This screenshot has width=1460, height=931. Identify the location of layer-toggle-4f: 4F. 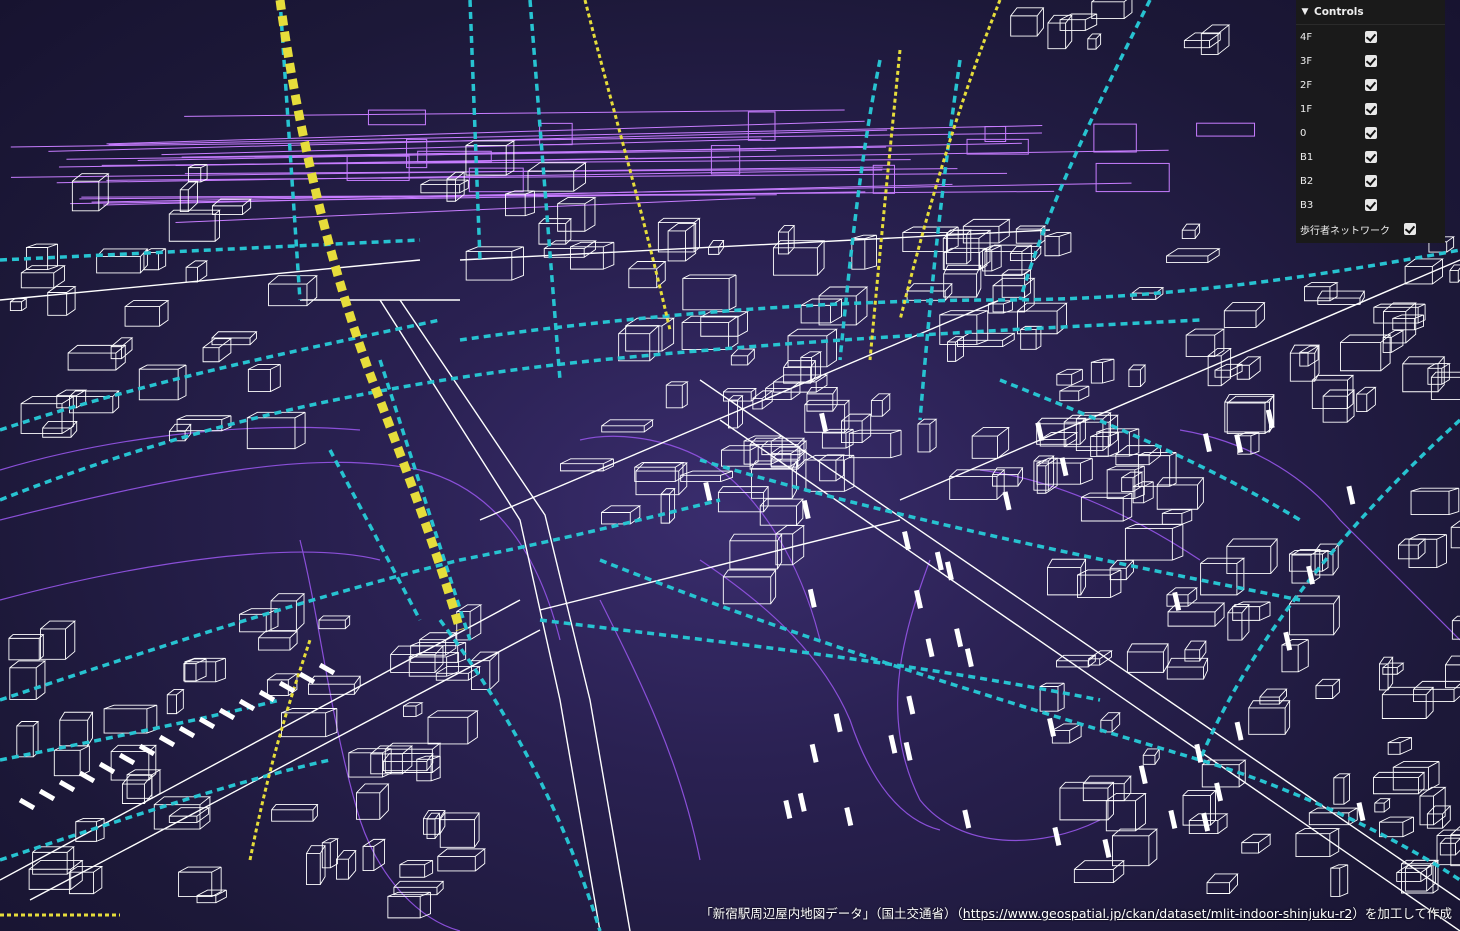
(1370, 37).